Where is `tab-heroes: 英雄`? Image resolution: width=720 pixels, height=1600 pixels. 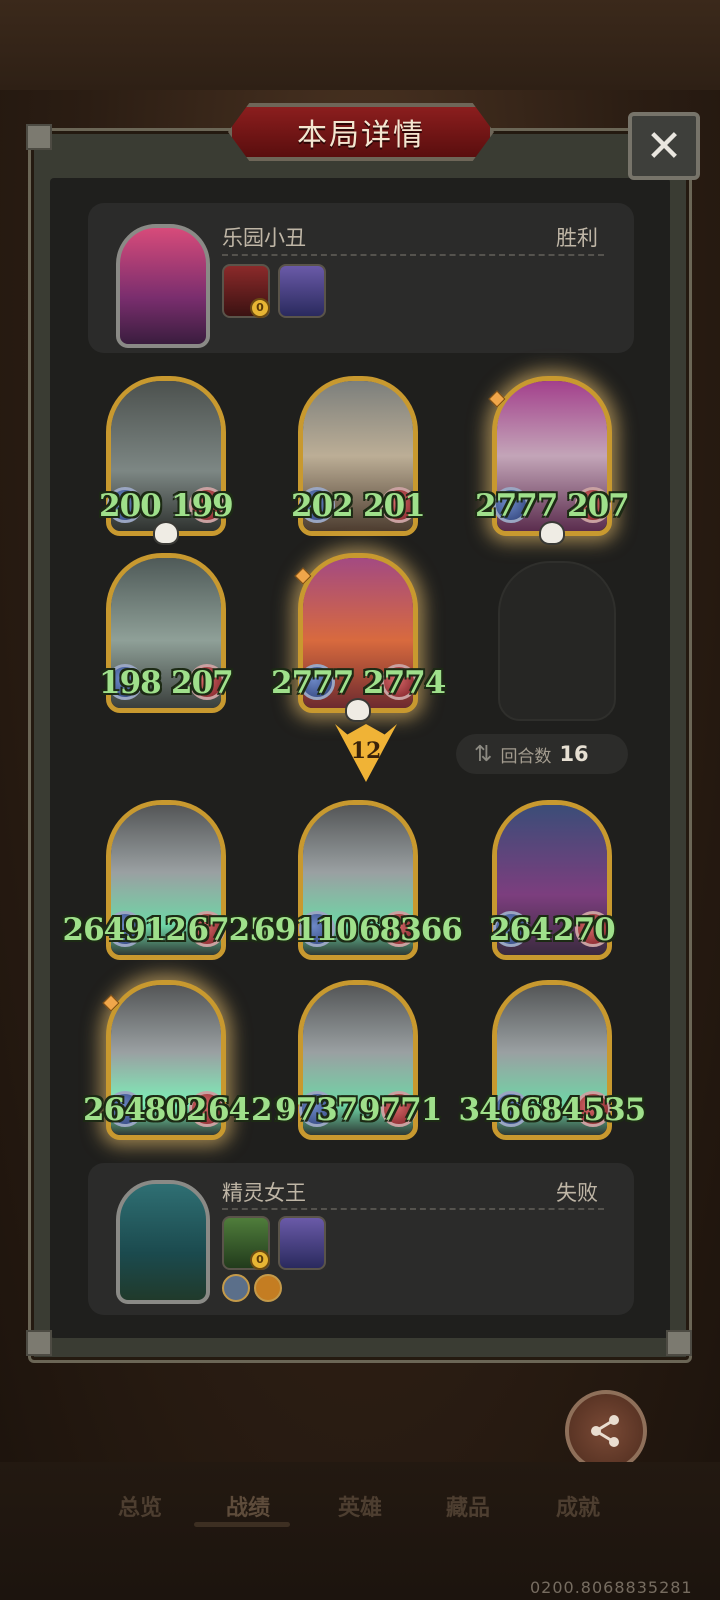 tab-heroes: 英雄 is located at coordinates (360, 1506).